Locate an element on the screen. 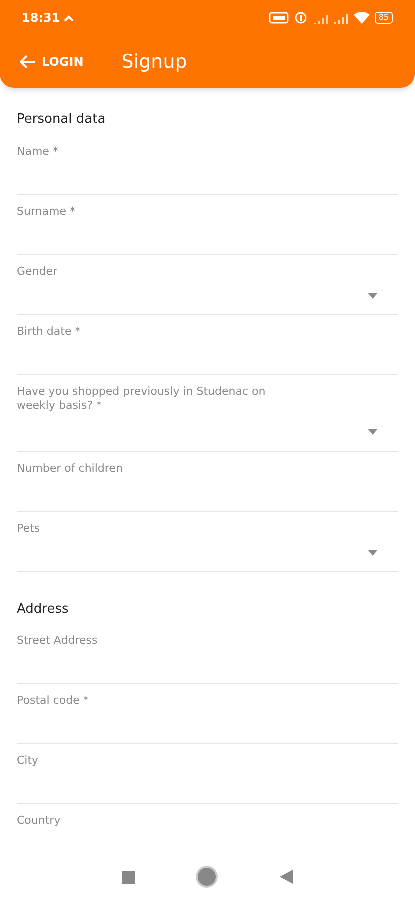 Image resolution: width=415 pixels, height=900 pixels. field-label: Surname * is located at coordinates (46, 211).